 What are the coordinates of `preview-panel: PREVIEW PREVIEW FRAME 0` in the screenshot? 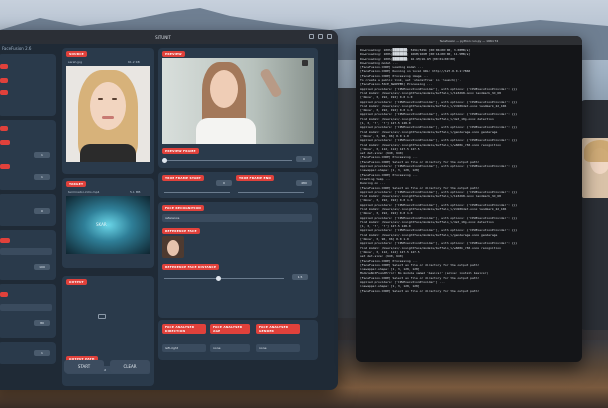 It's located at (238, 108).